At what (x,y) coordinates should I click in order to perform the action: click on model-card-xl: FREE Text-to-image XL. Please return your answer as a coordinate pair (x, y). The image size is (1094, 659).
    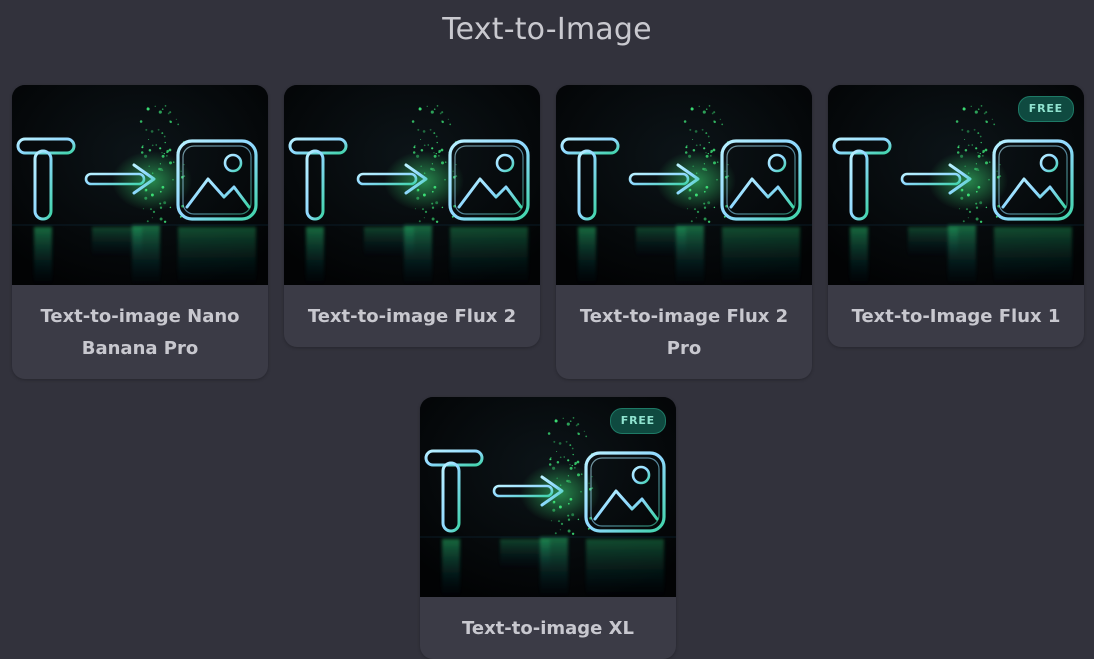
    Looking at the image, I should click on (548, 528).